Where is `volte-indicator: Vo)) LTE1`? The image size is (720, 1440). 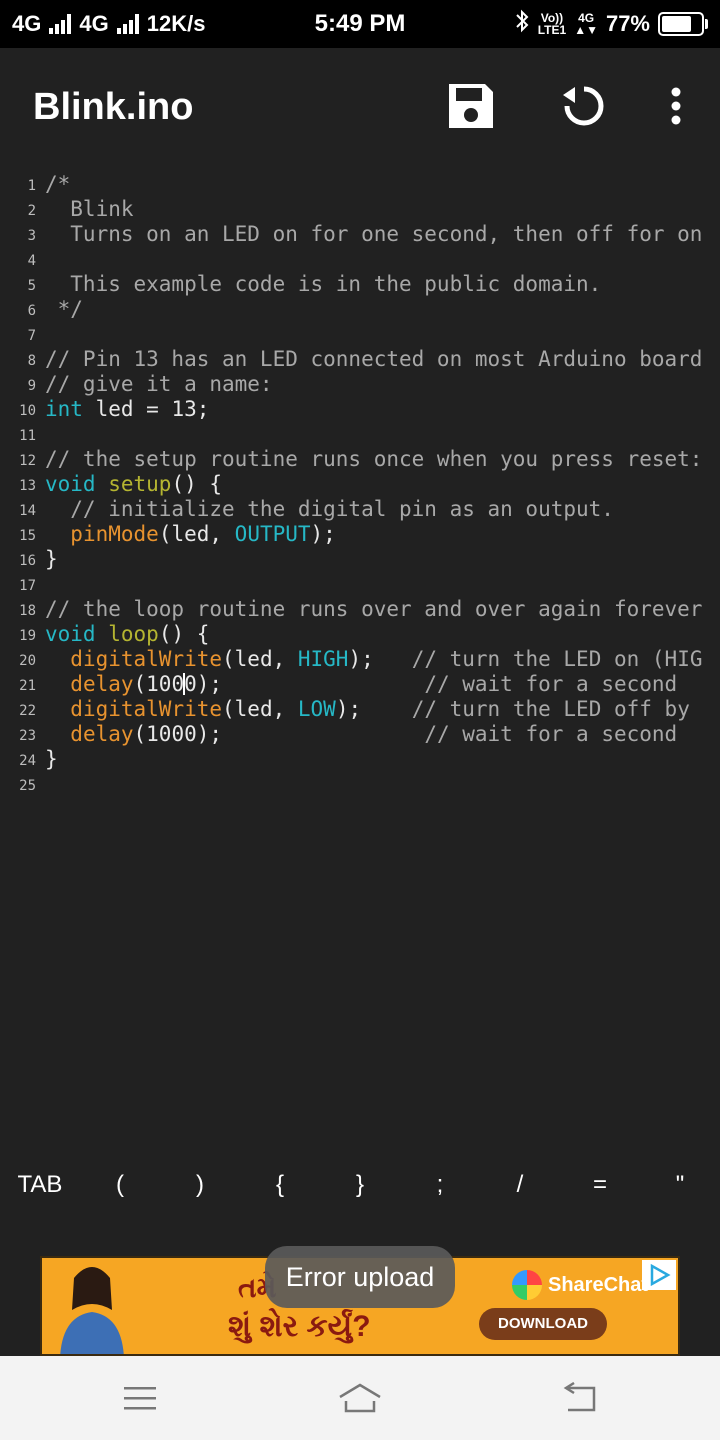 volte-indicator: Vo)) LTE1 is located at coordinates (552, 24).